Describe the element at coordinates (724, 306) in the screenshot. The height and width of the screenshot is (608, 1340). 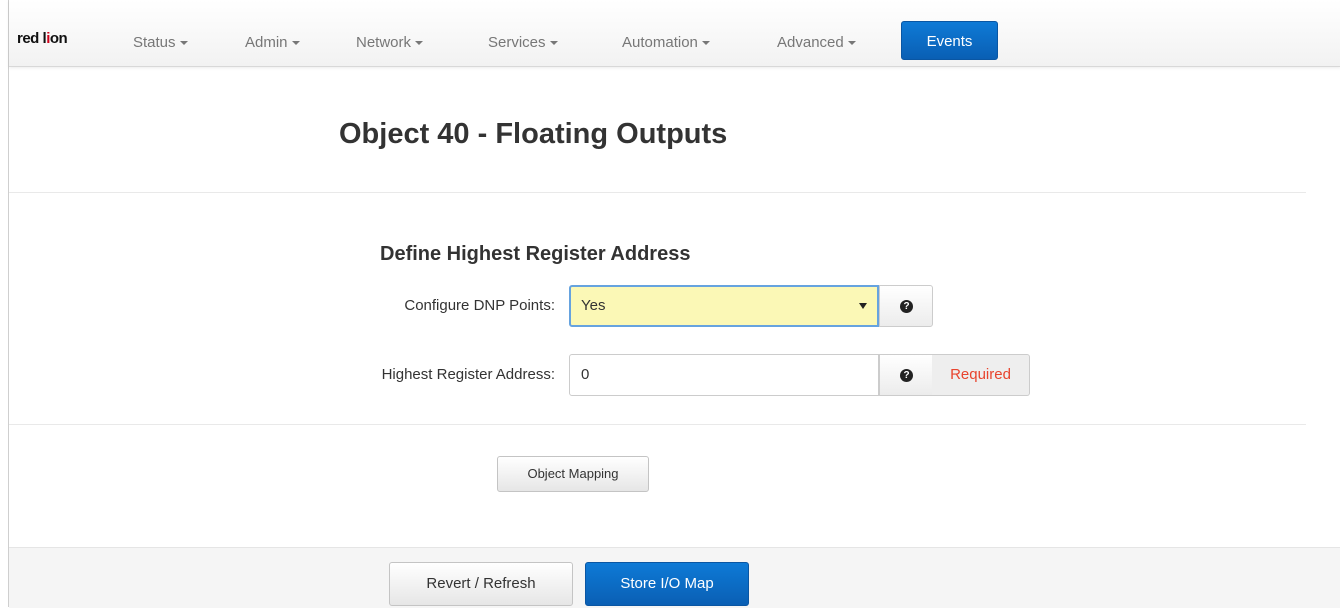
I see `configure-dnp-select: Yes` at that location.